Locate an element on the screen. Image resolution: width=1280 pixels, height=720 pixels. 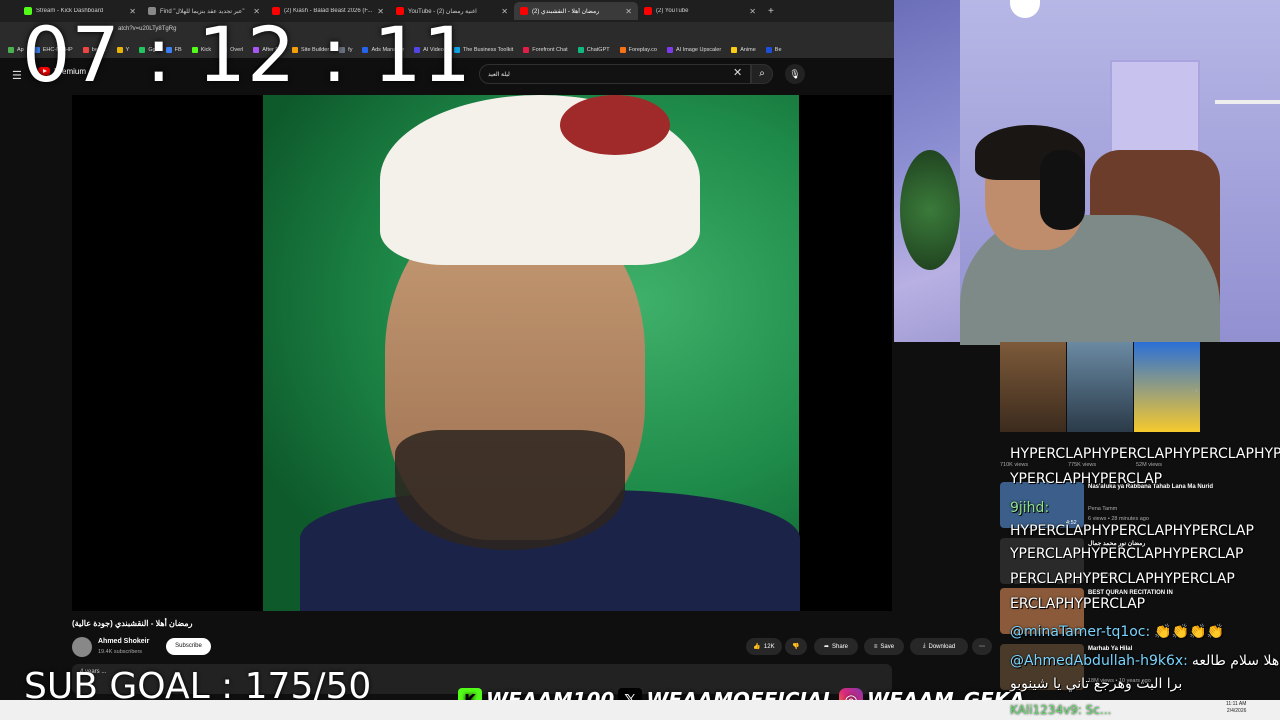
dislike-button: 👎 is located at coordinates (796, 646).